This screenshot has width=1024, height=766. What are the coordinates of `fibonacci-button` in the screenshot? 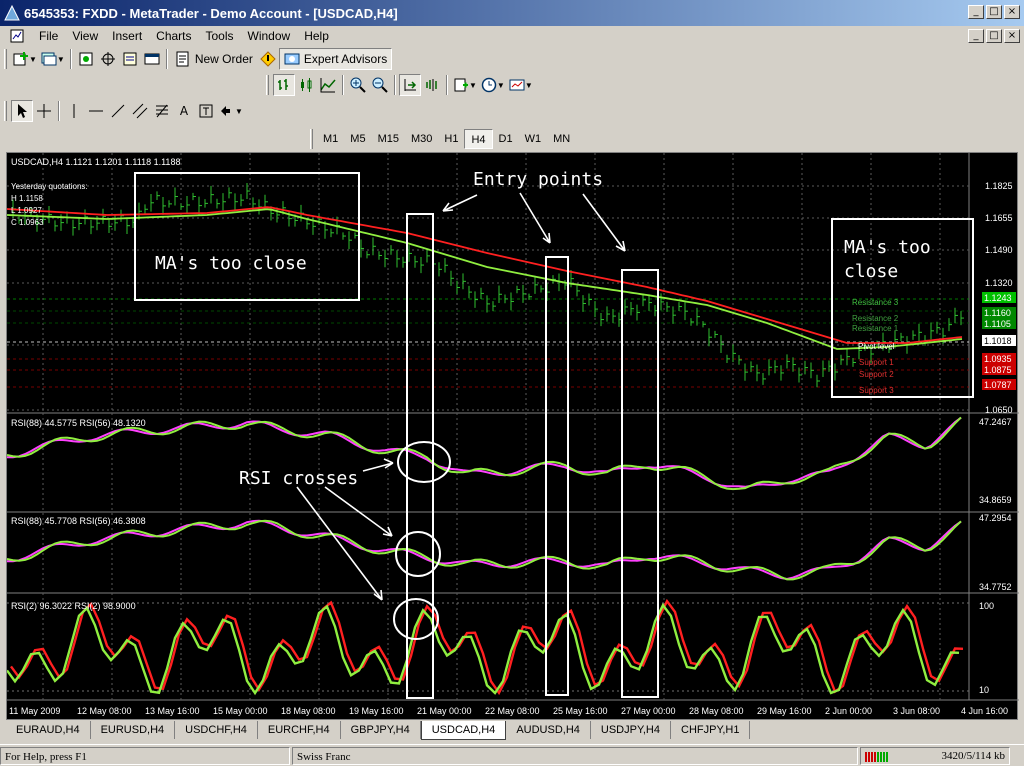 It's located at (162, 111).